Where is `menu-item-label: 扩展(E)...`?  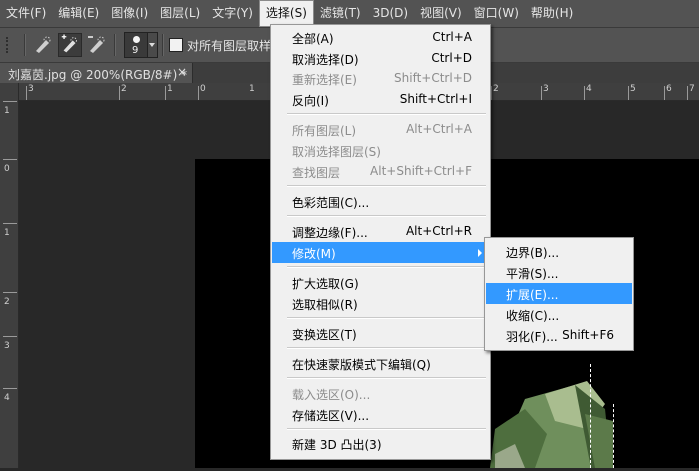
menu-item-label: 扩展(E)... is located at coordinates (532, 295).